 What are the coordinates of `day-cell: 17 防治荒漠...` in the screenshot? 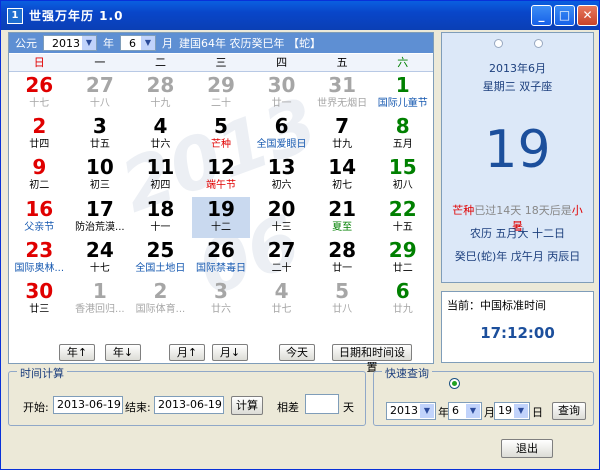 It's located at (100, 217).